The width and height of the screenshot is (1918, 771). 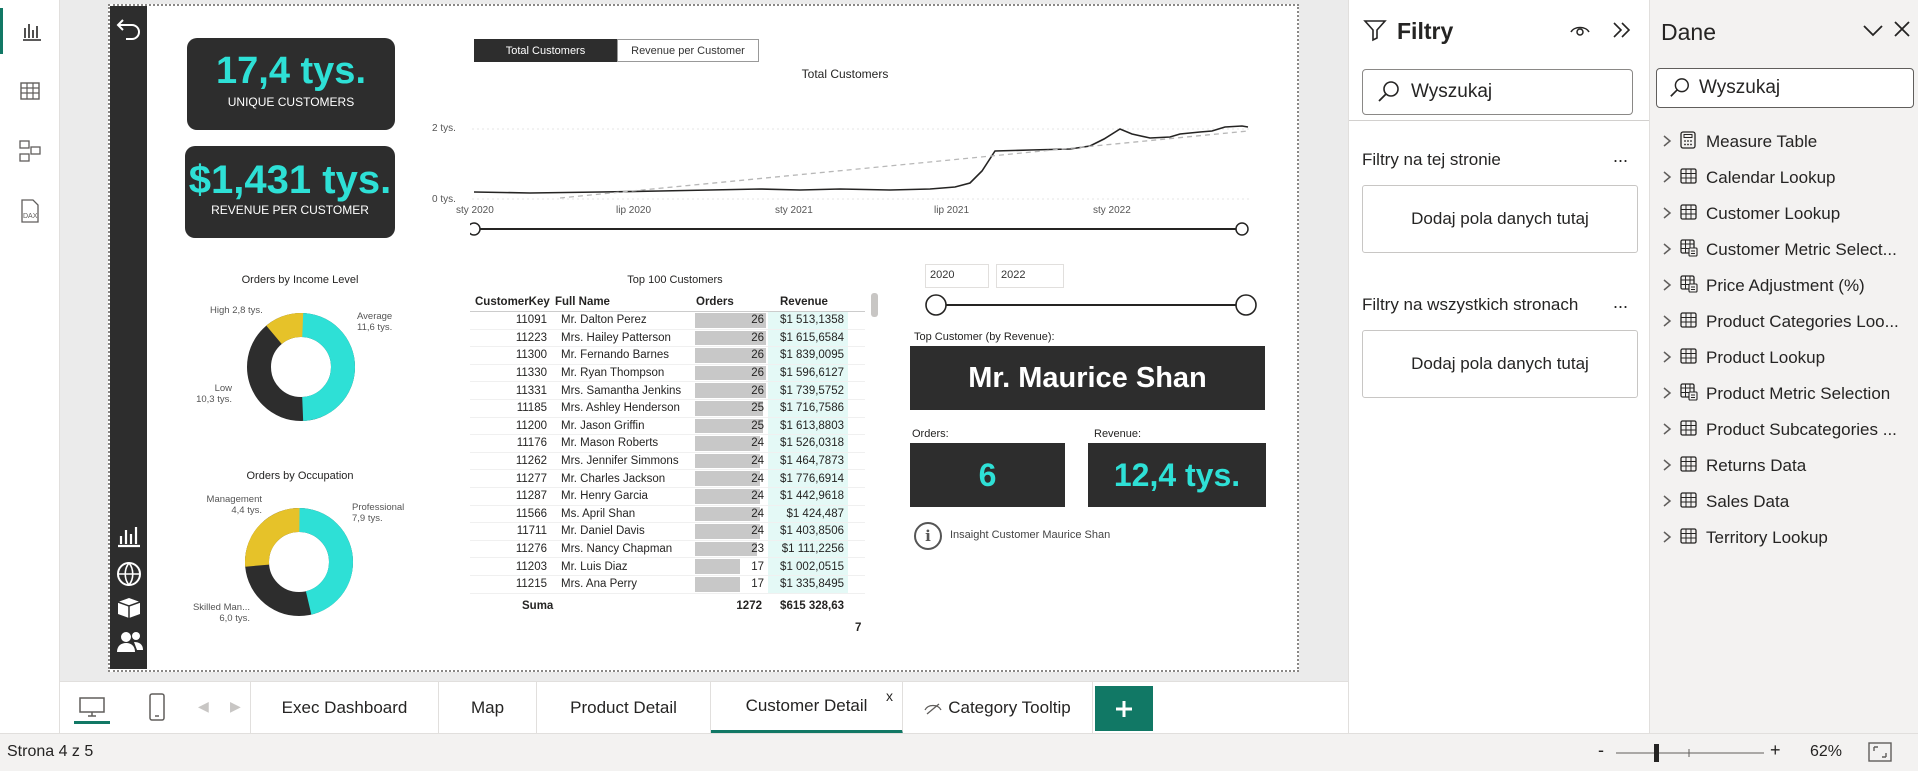 What do you see at coordinates (667, 514) in the screenshot?
I see `table-row: 11566 Ms. April Shan 24 $1 424,487` at bounding box center [667, 514].